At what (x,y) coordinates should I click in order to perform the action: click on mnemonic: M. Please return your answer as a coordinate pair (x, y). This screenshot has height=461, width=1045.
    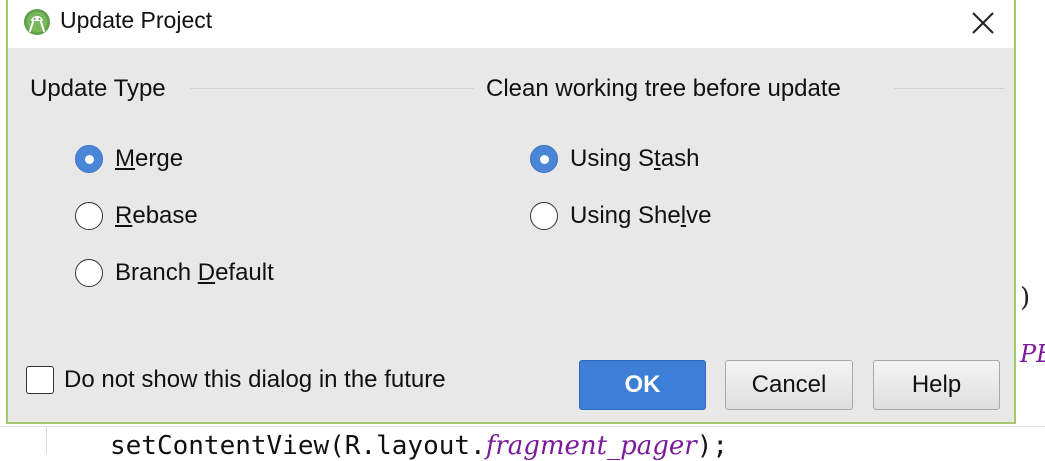
    Looking at the image, I should click on (125, 158).